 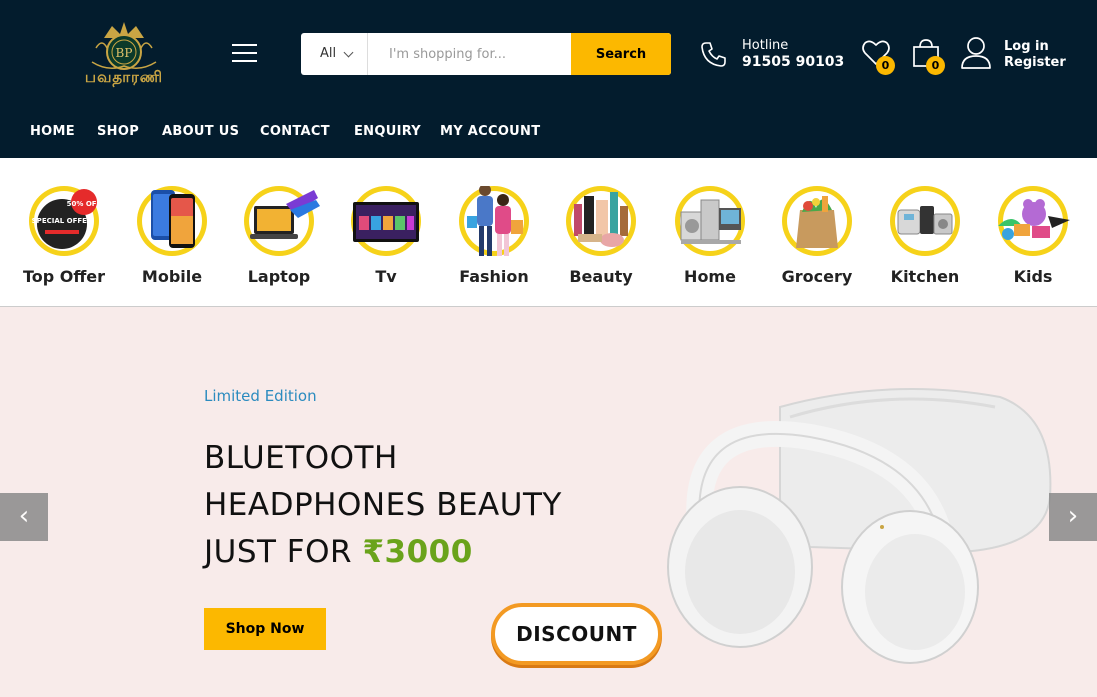 I want to click on chevron-left-icon: ‹, so click(x=24, y=516).